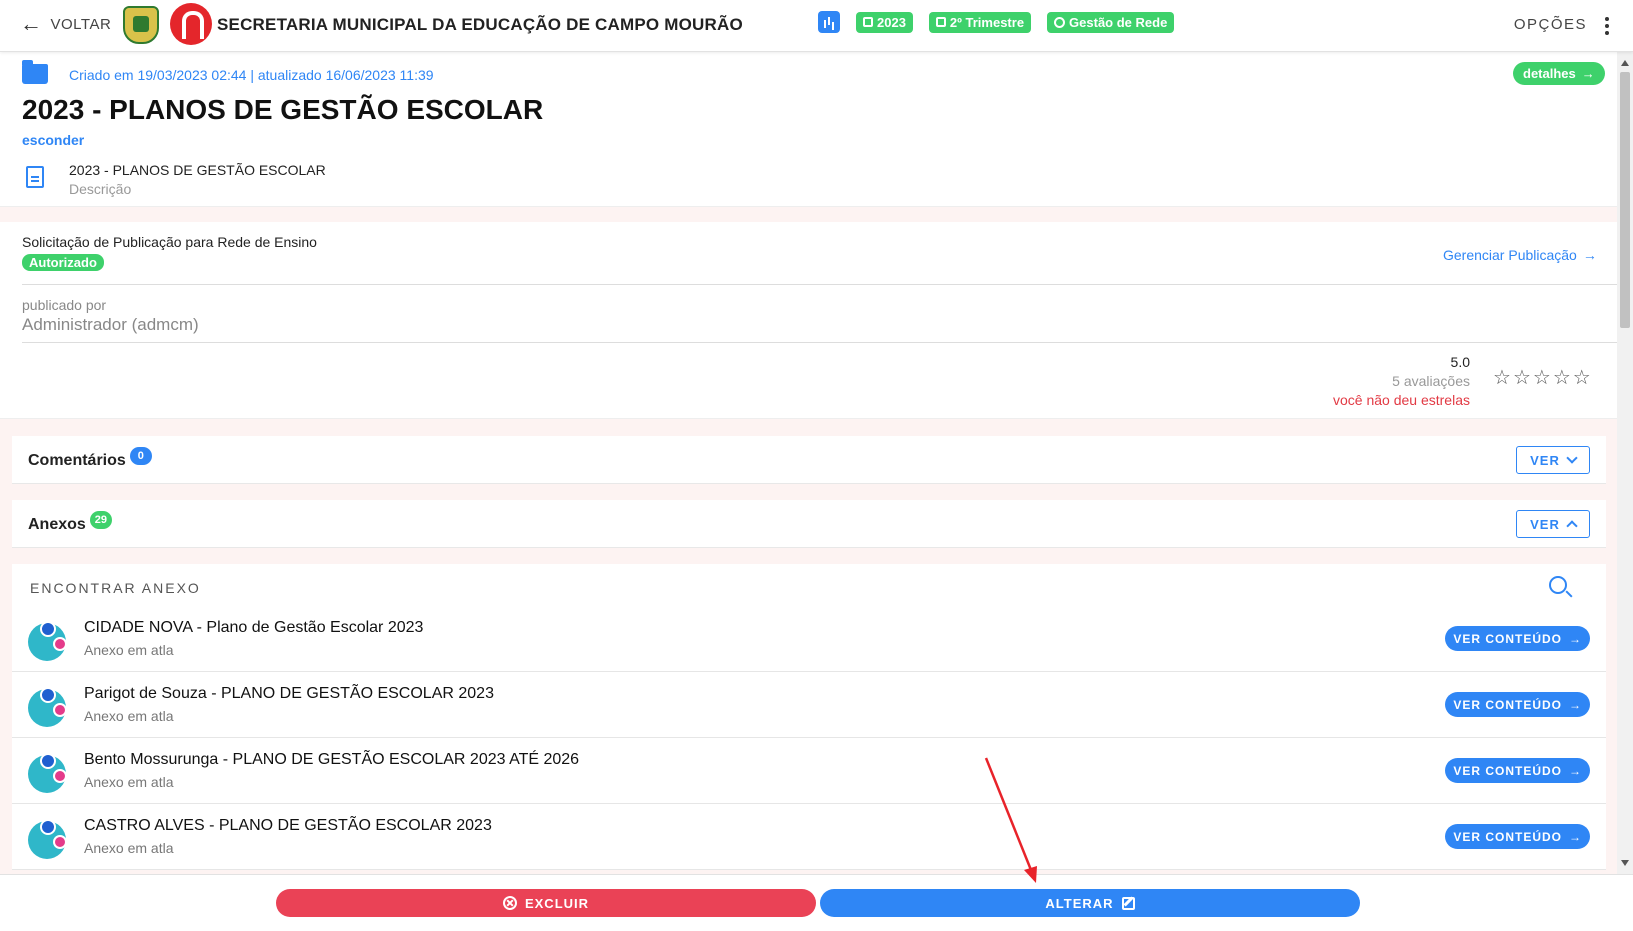 The width and height of the screenshot is (1633, 931). I want to click on vertical-scrollbar, so click(1625, 463).